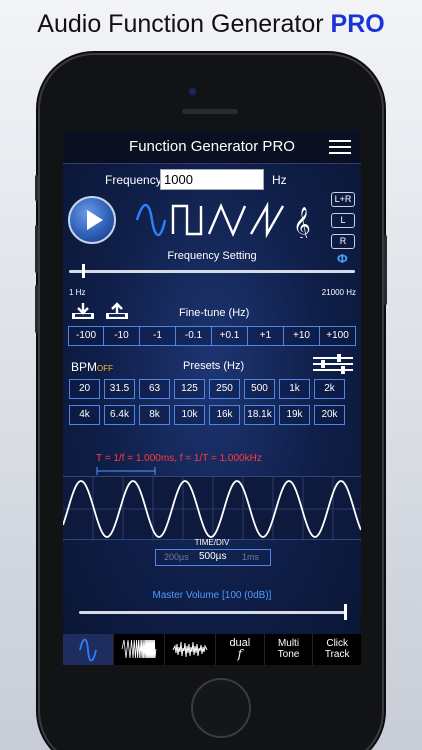 The width and height of the screenshot is (422, 750). I want to click on frequency-unit: Hz, so click(279, 180).